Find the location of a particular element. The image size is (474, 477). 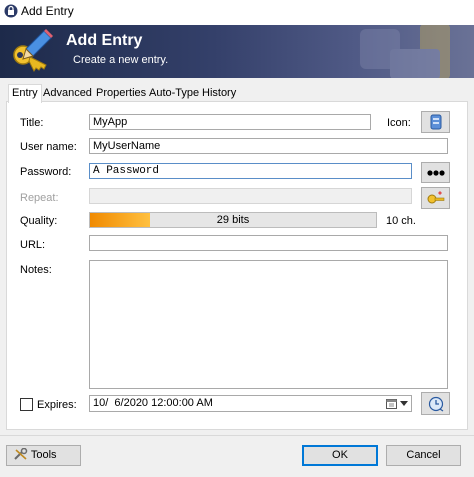

password-generator-button is located at coordinates (435, 198).